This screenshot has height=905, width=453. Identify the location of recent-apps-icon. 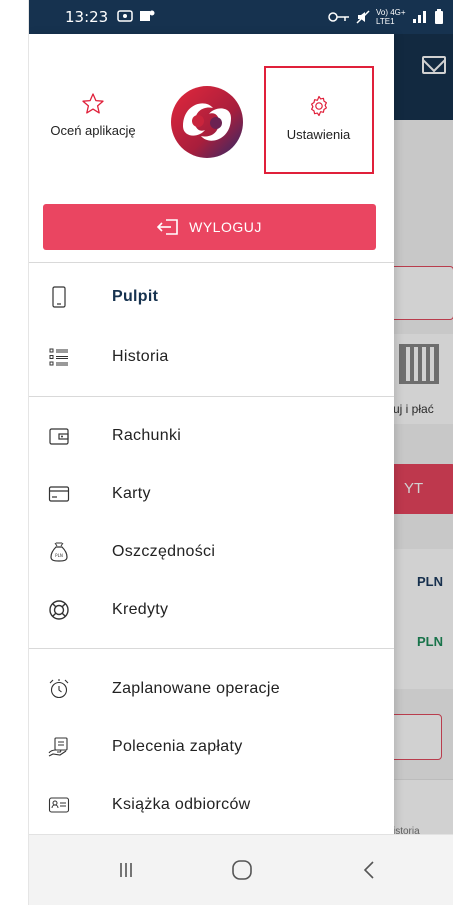
(126, 870).